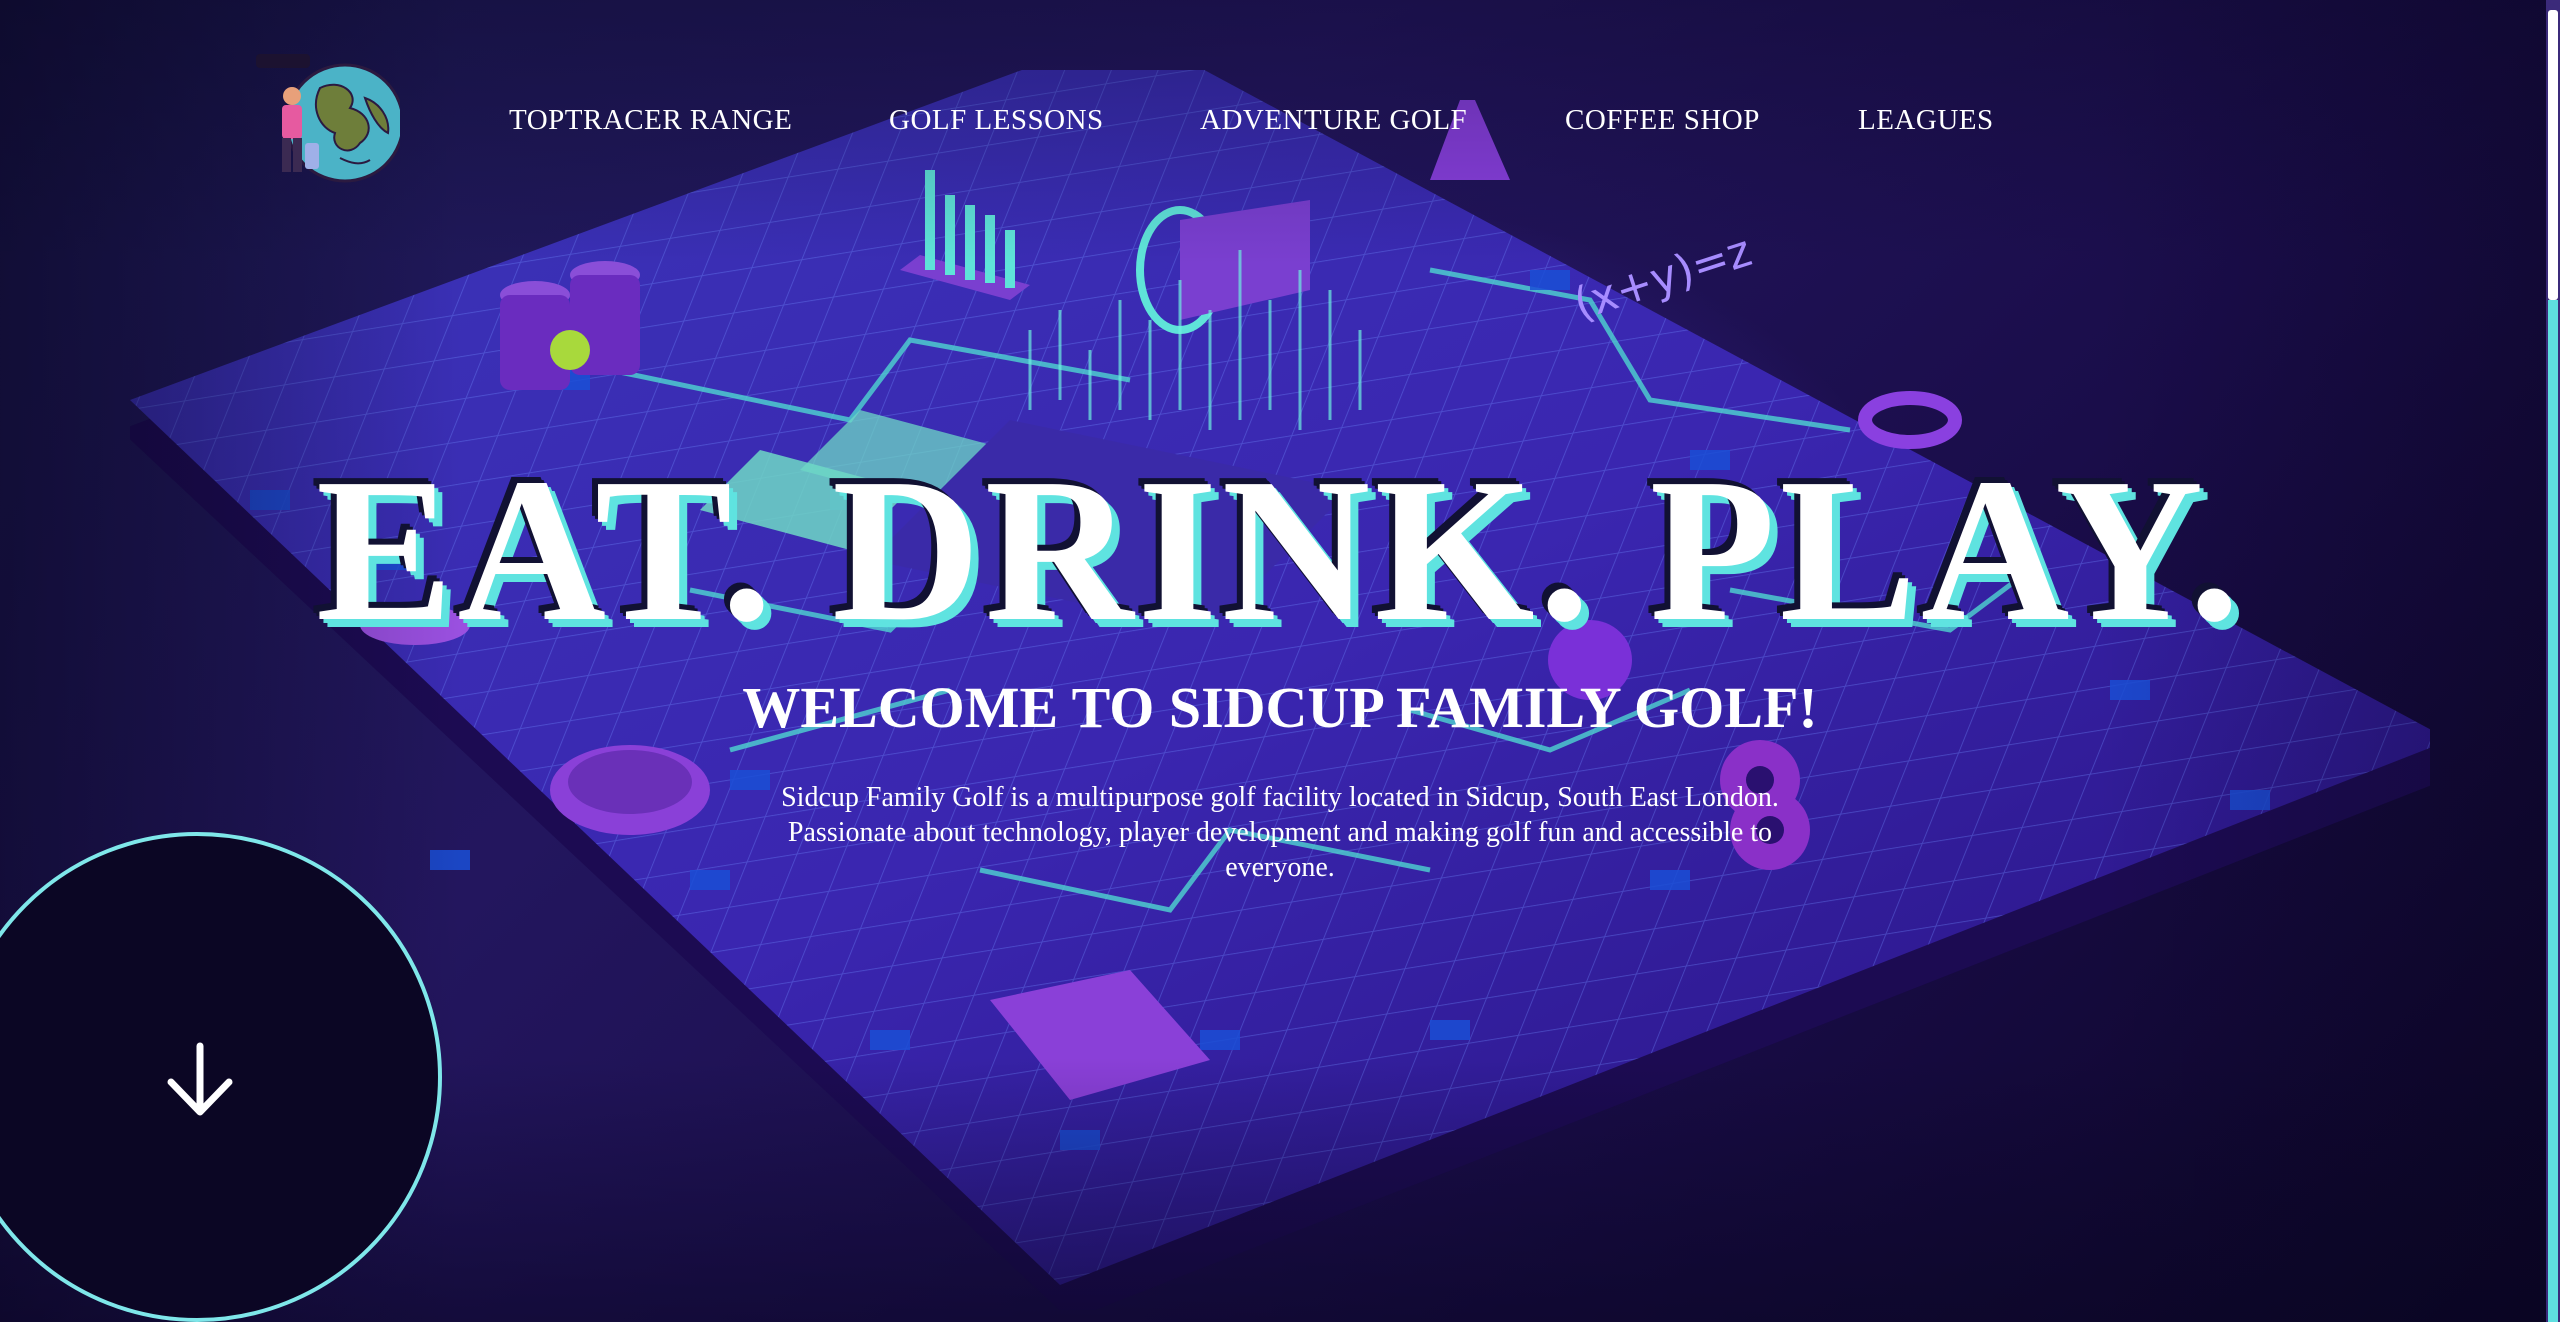 Image resolution: width=2560 pixels, height=1322 pixels. Describe the element at coordinates (650, 120) in the screenshot. I see `nav-link-toptracer-range: TOPTRACER RANGE` at that location.